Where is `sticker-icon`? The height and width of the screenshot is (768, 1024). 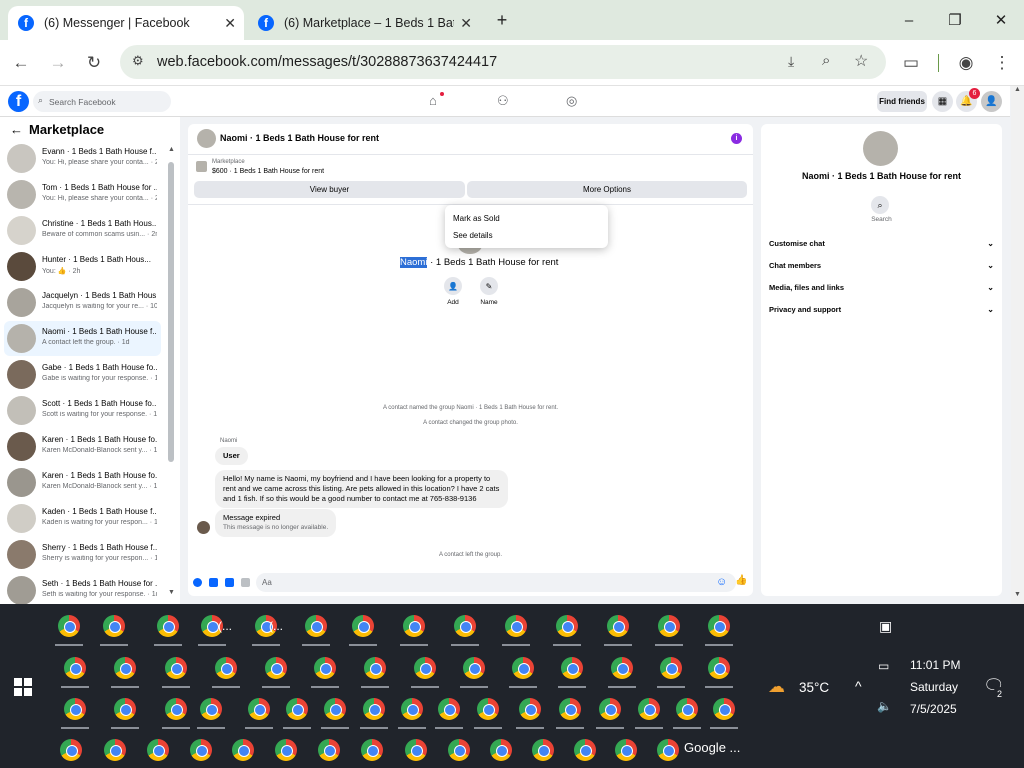 sticker-icon is located at coordinates (229, 582).